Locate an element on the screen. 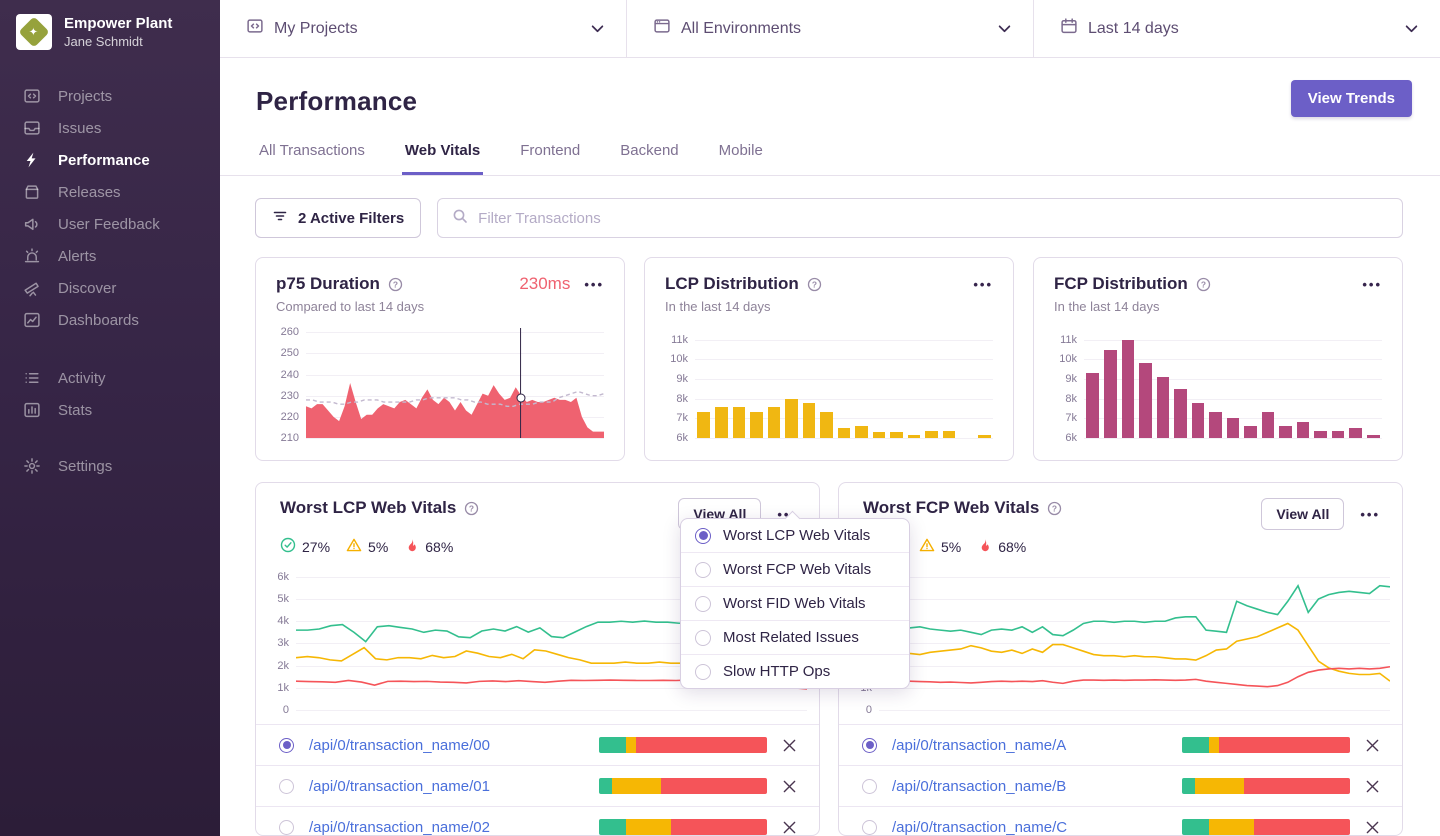 The height and width of the screenshot is (836, 1440). active-filters-button: 2 Active Filters is located at coordinates (338, 218).